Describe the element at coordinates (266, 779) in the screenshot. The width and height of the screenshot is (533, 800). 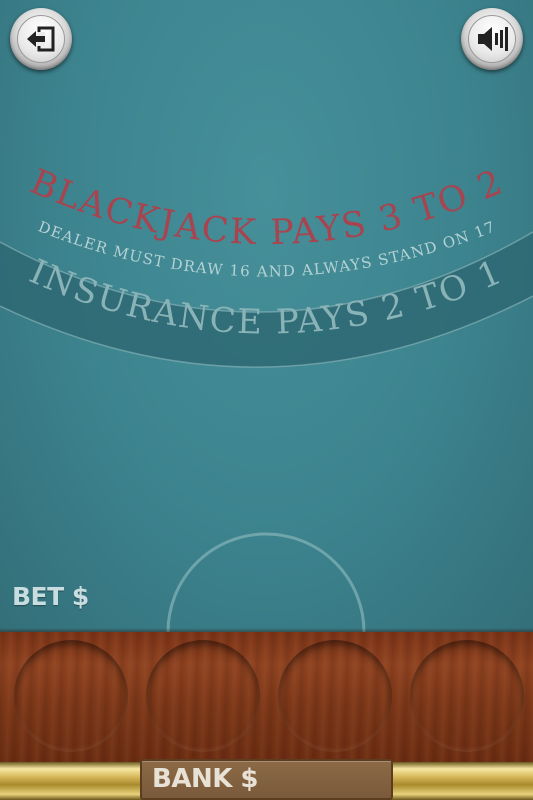
I see `bank-display: BANK $` at that location.